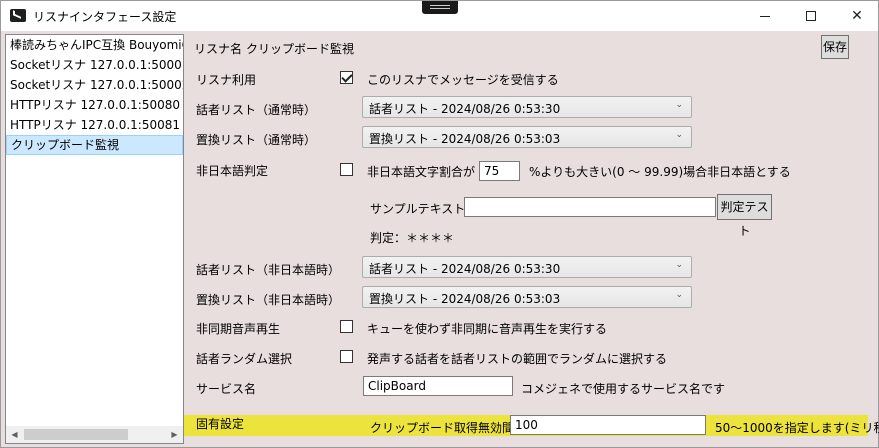 Image resolution: width=879 pixels, height=448 pixels. I want to click on async-play-label: 非同期音声再生, so click(238, 329).